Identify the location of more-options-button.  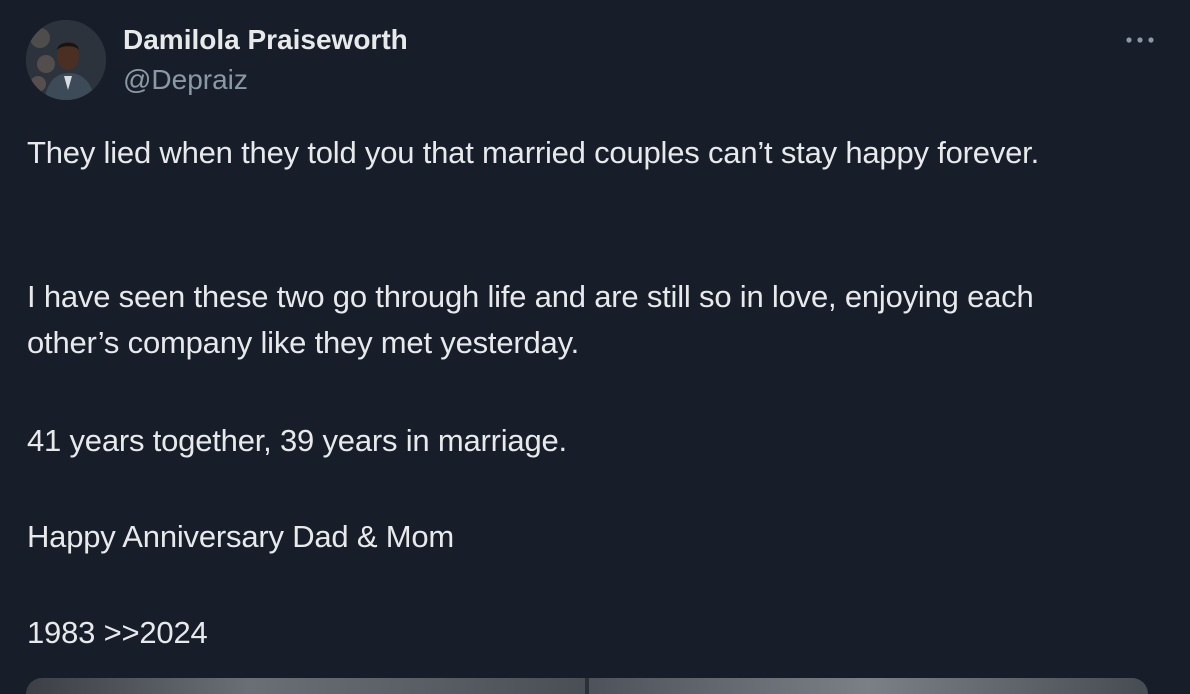
(1140, 40).